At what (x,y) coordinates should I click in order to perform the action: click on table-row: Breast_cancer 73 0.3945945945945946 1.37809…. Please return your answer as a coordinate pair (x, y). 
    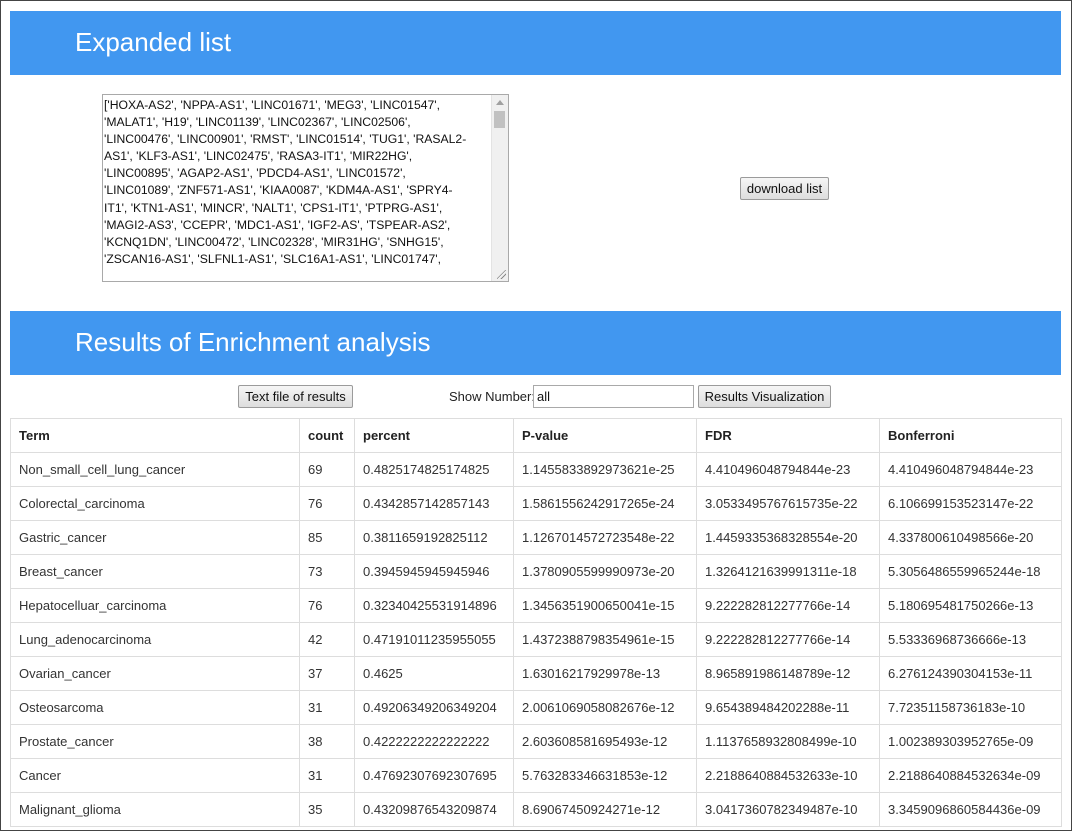
    Looking at the image, I should click on (536, 571).